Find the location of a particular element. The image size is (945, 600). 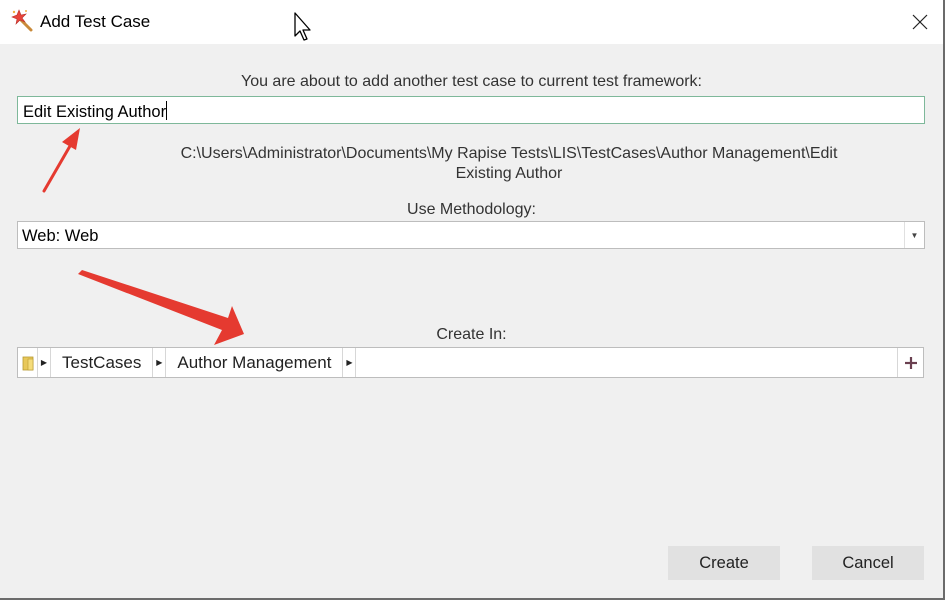

magic-wand-icon is located at coordinates (22, 20).